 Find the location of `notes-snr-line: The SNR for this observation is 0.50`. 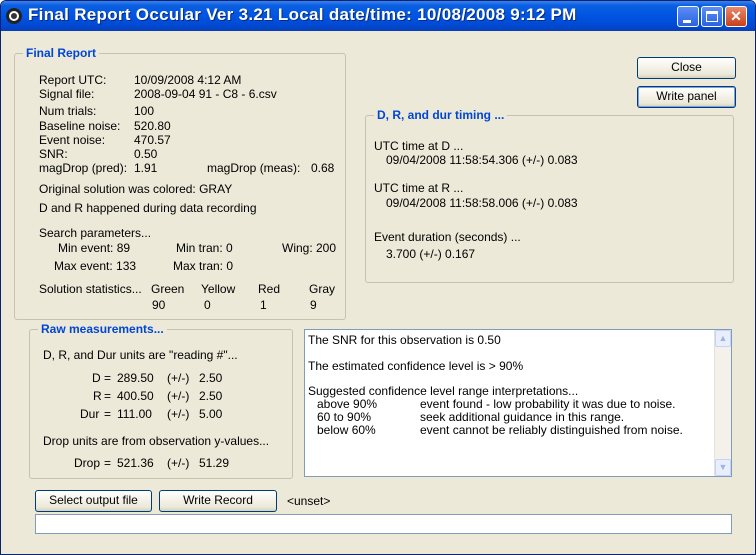

notes-snr-line: The SNR for this observation is 0.50 is located at coordinates (404, 340).